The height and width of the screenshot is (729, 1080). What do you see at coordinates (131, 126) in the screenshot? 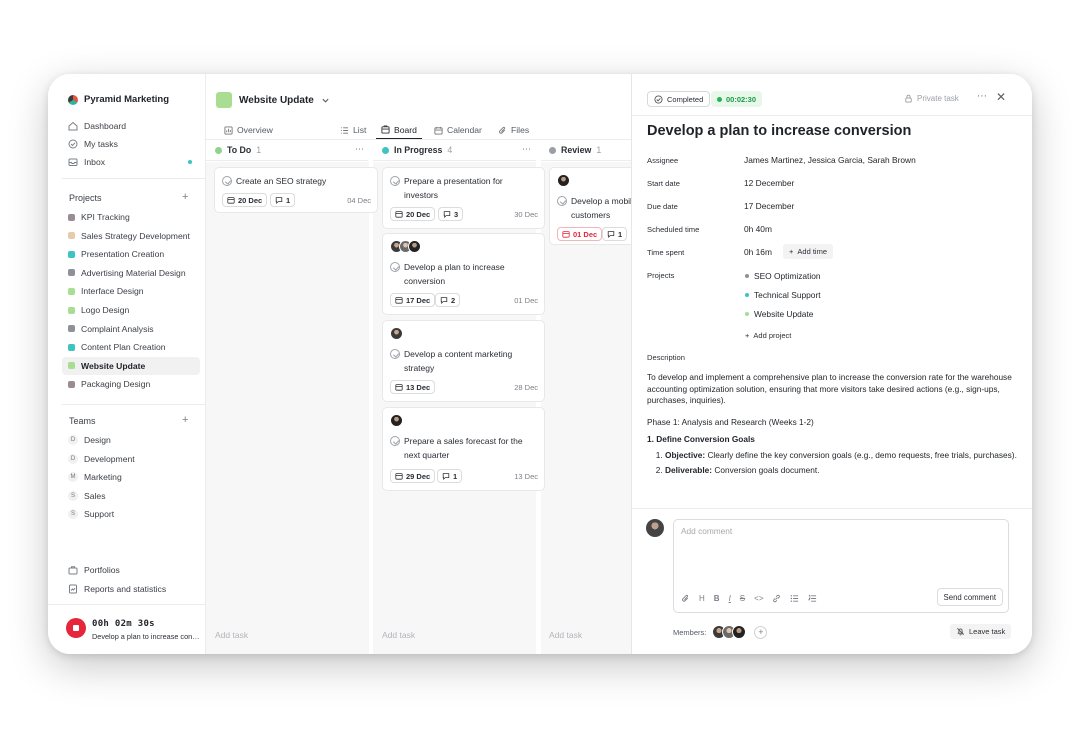
I see `nav-dashboard: Dashboard` at bounding box center [131, 126].